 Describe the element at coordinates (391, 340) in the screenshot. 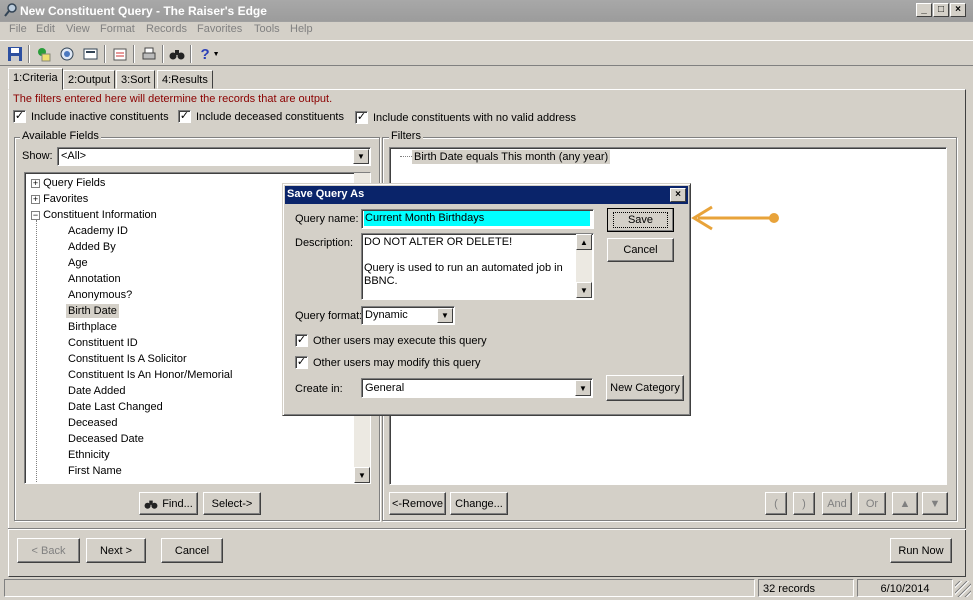

I see `execute-checkbox: ✓ Other users may execute this query` at that location.